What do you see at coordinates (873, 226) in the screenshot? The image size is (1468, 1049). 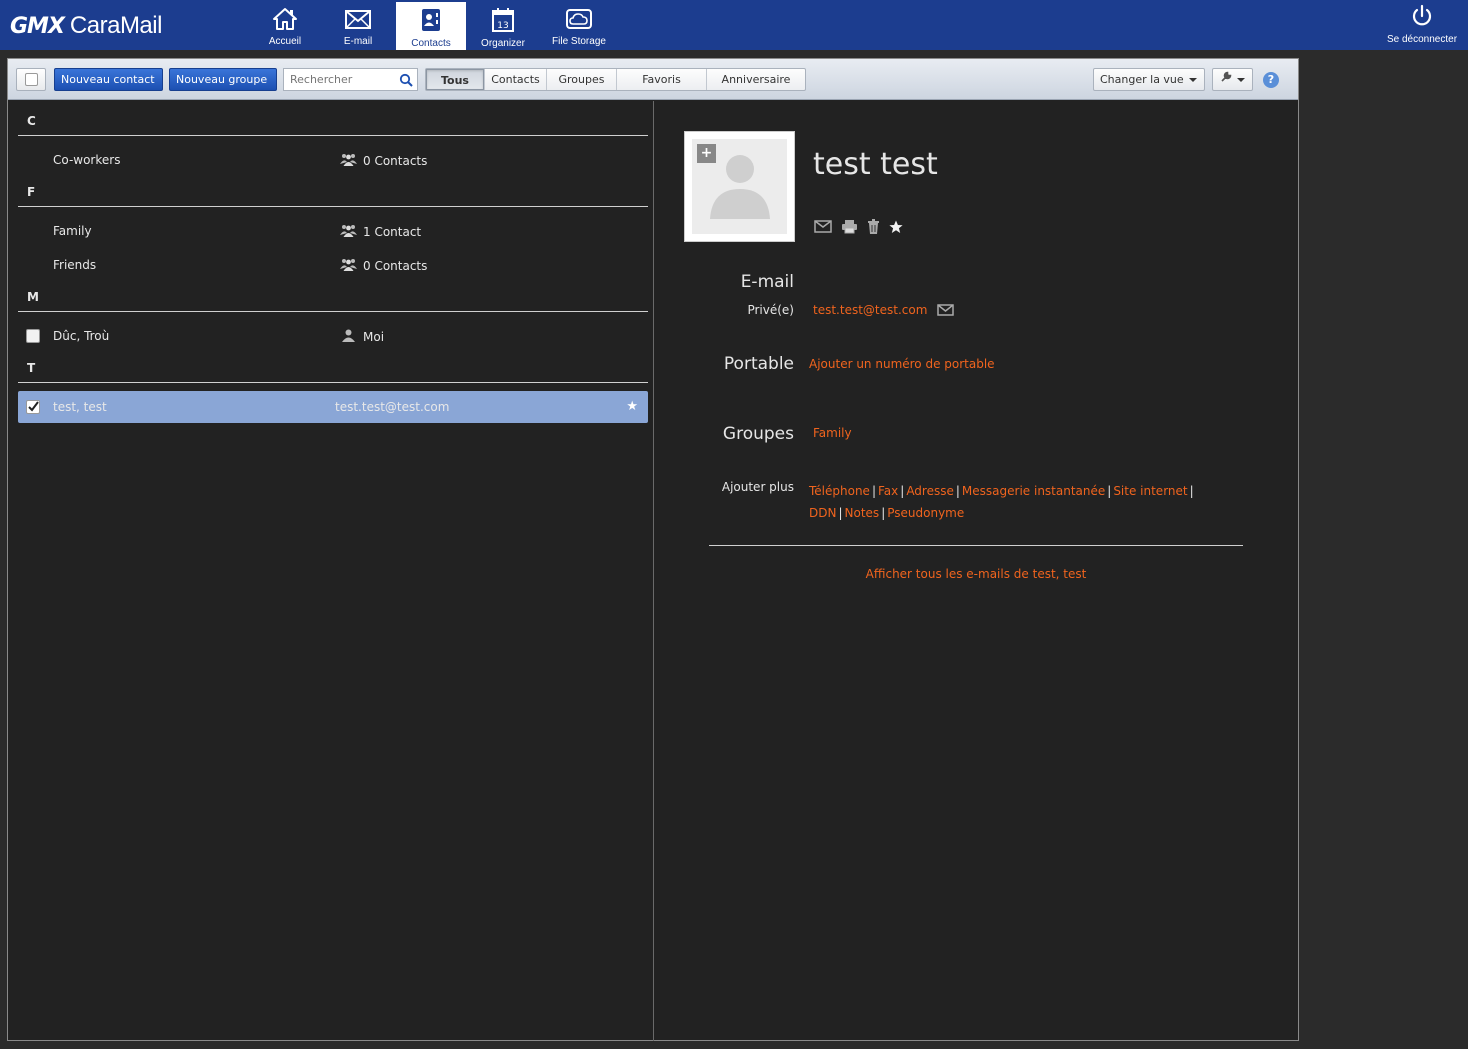 I see `delete-icon` at bounding box center [873, 226].